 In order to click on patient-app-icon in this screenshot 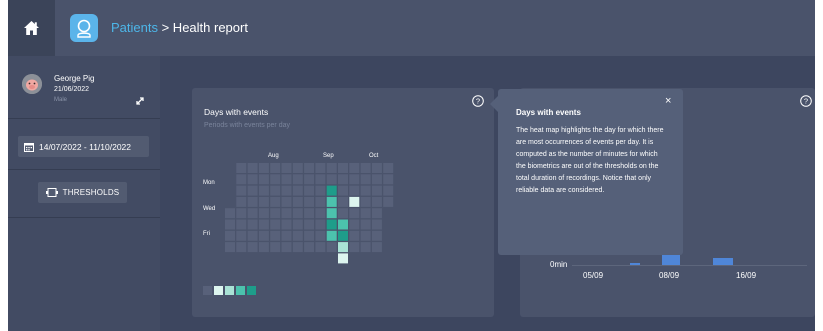, I will do `click(84, 28)`.